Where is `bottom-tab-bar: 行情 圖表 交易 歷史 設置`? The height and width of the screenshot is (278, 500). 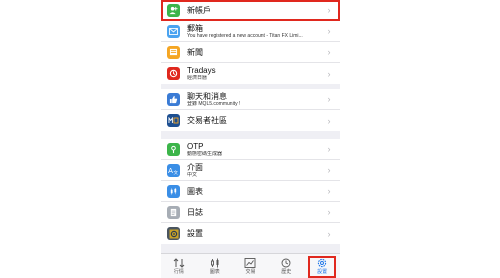 bottom-tab-bar: 行情 圖表 交易 歷史 設置 is located at coordinates (250, 265).